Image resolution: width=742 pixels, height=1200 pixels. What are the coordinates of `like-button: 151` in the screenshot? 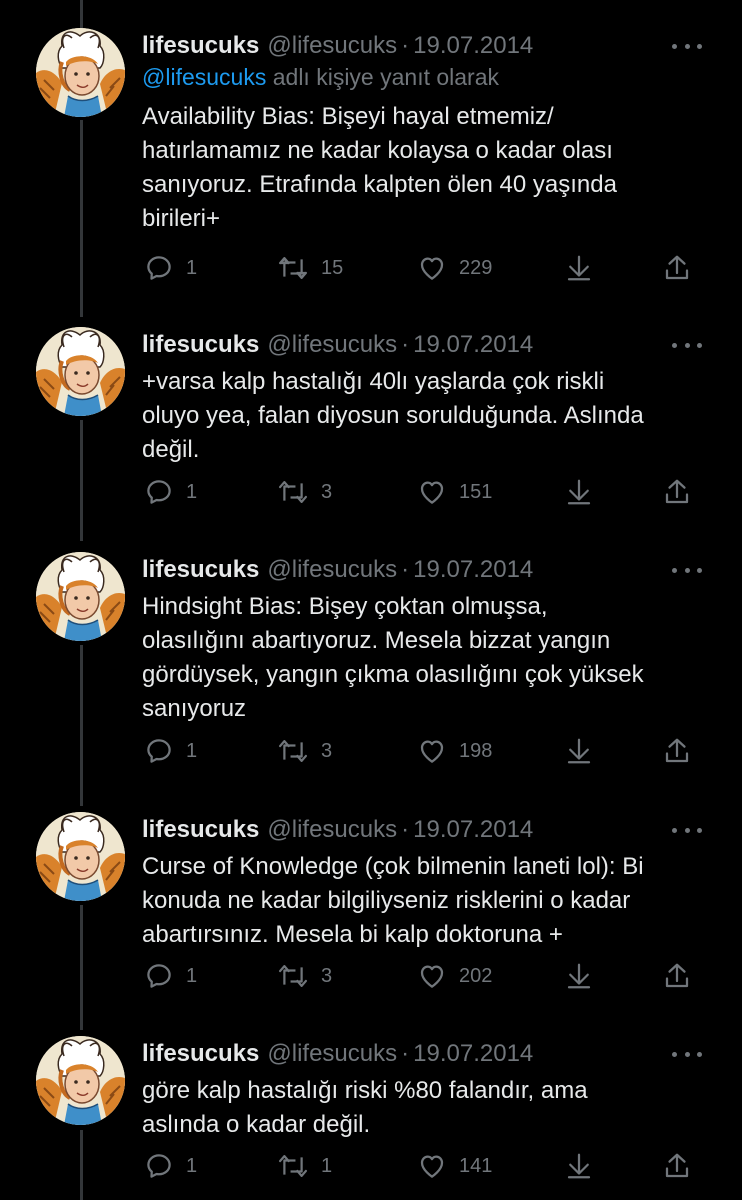 It's located at (454, 492).